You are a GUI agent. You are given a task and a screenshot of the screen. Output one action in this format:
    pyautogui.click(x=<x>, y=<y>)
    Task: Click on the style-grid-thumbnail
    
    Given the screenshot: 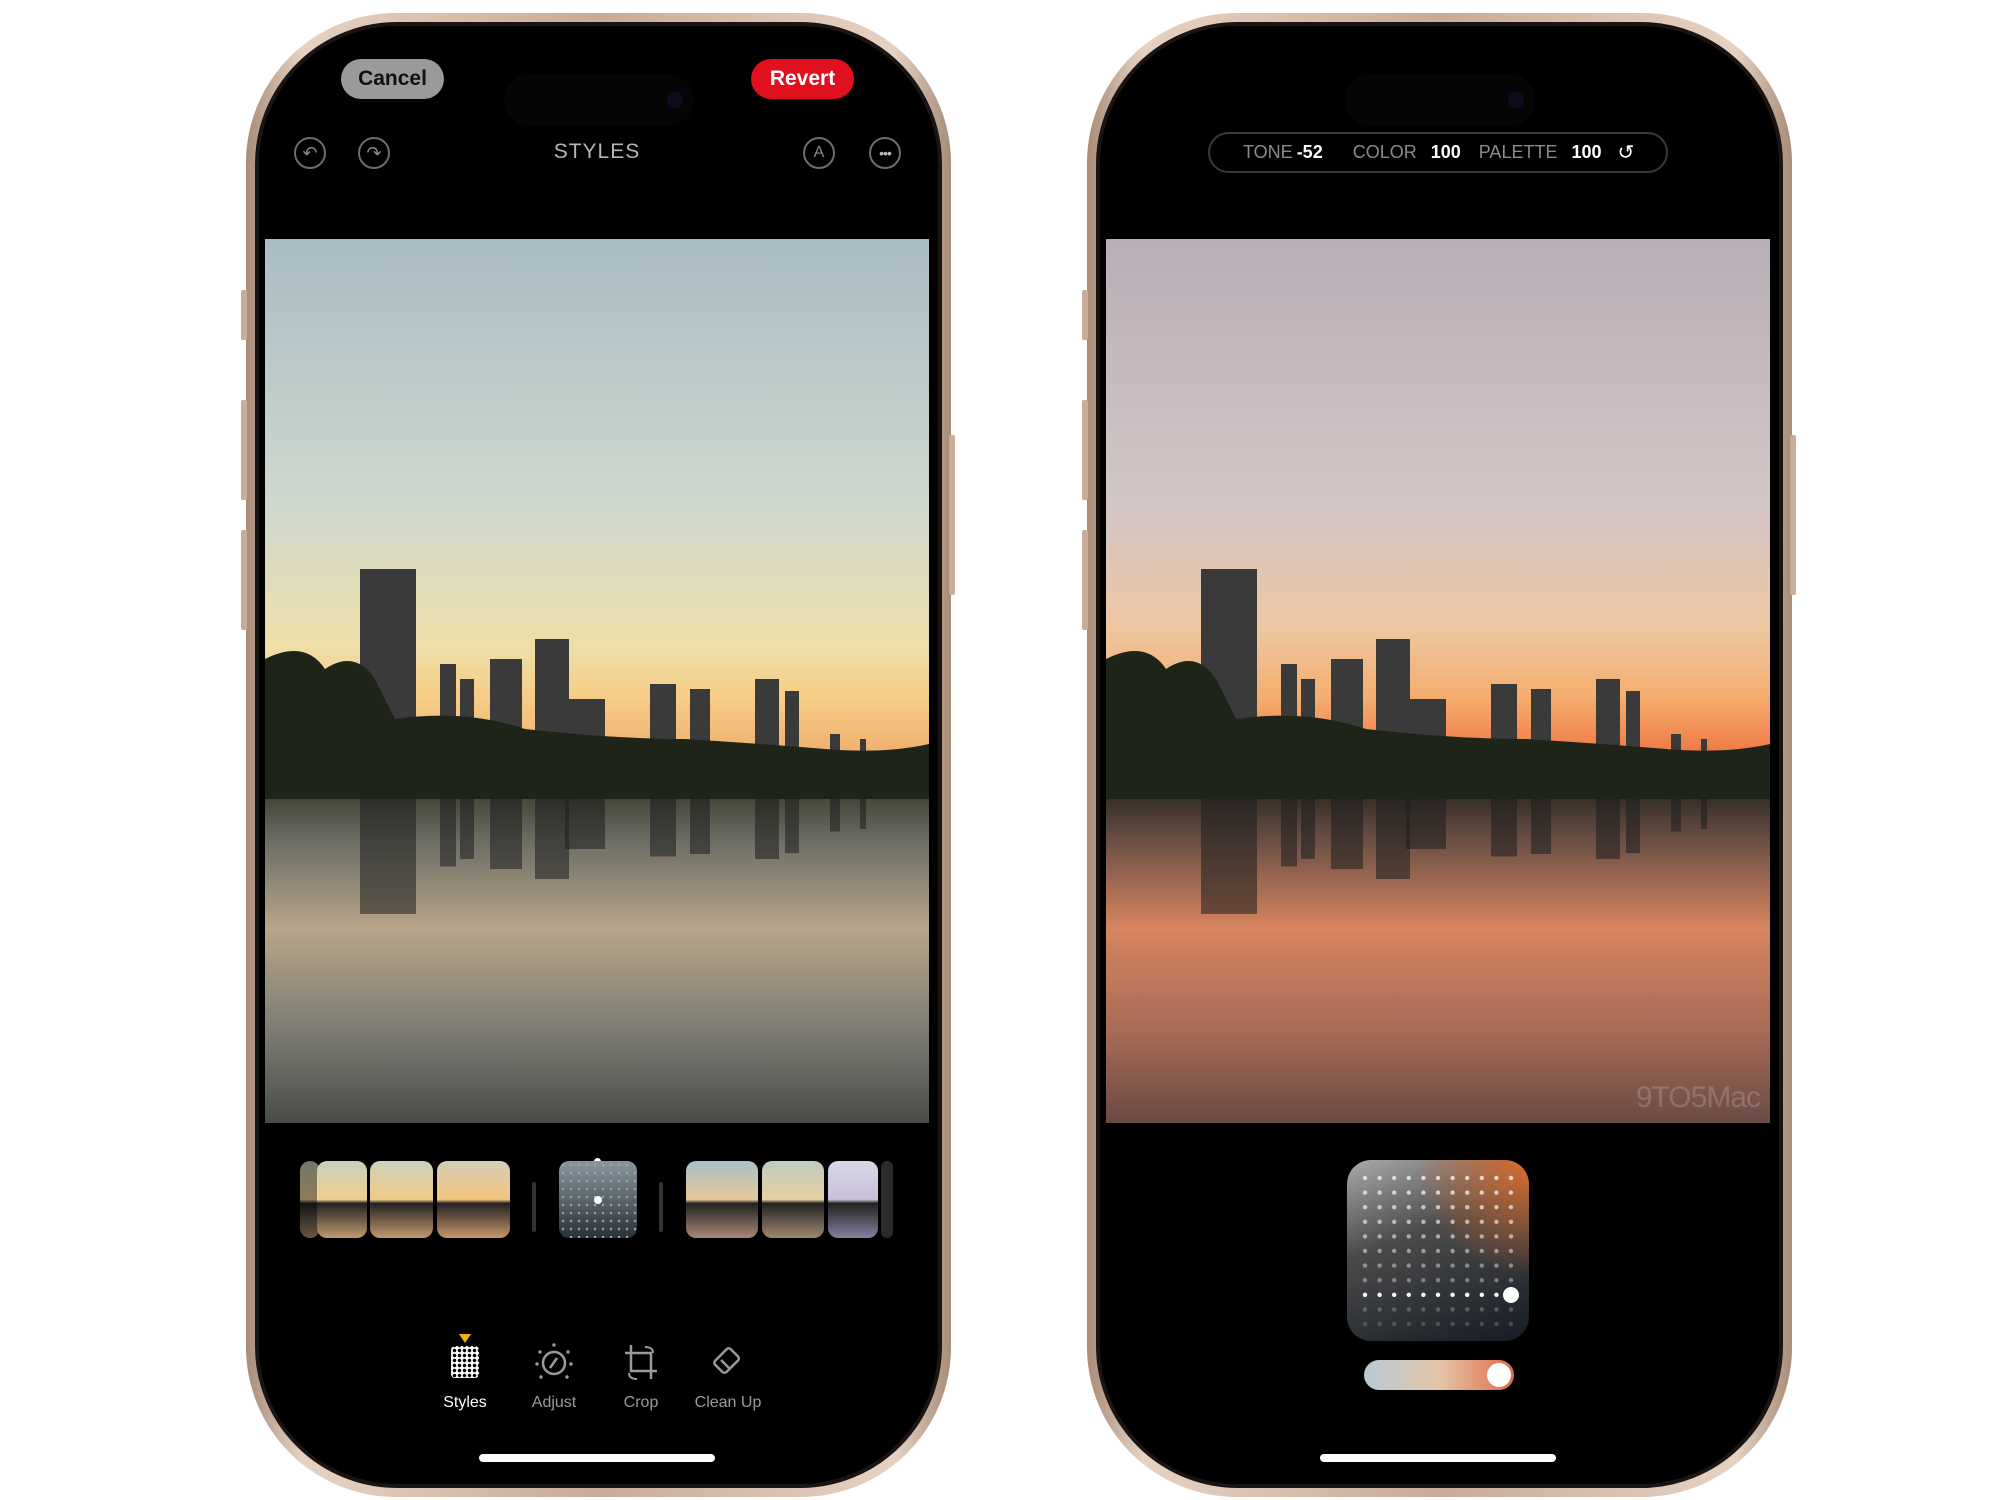 What is the action you would take?
    pyautogui.click(x=598, y=1199)
    